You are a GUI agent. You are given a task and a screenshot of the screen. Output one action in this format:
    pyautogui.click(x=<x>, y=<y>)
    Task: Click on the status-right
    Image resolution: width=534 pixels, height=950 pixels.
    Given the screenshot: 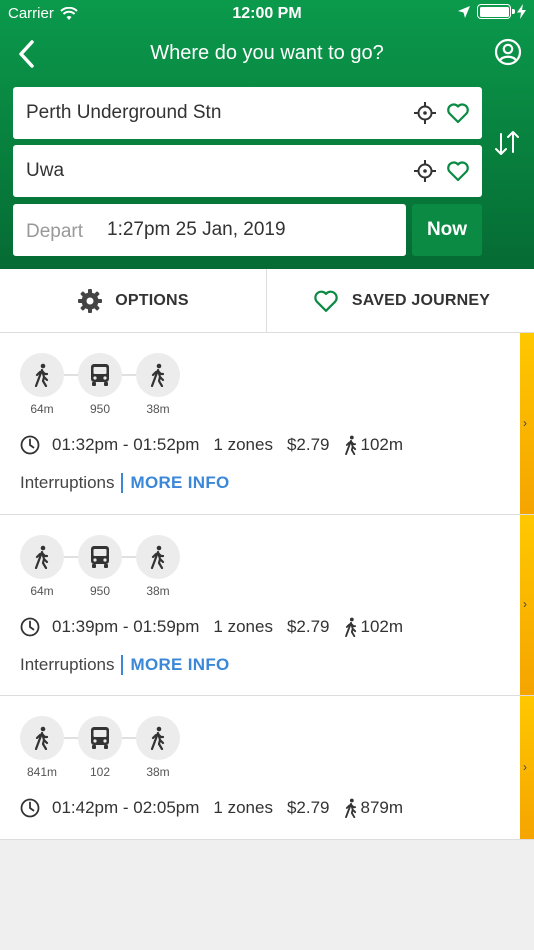 What is the action you would take?
    pyautogui.click(x=491, y=11)
    